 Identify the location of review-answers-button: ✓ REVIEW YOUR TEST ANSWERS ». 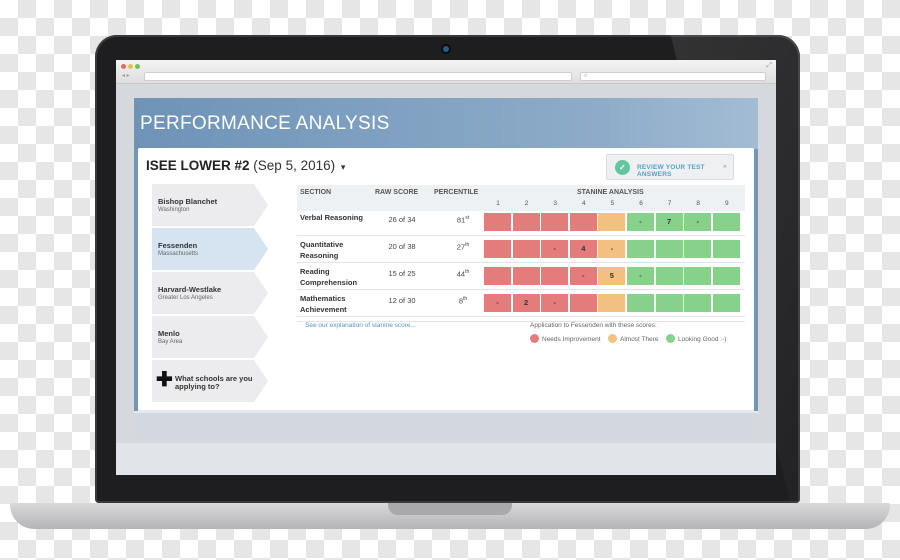
(670, 167).